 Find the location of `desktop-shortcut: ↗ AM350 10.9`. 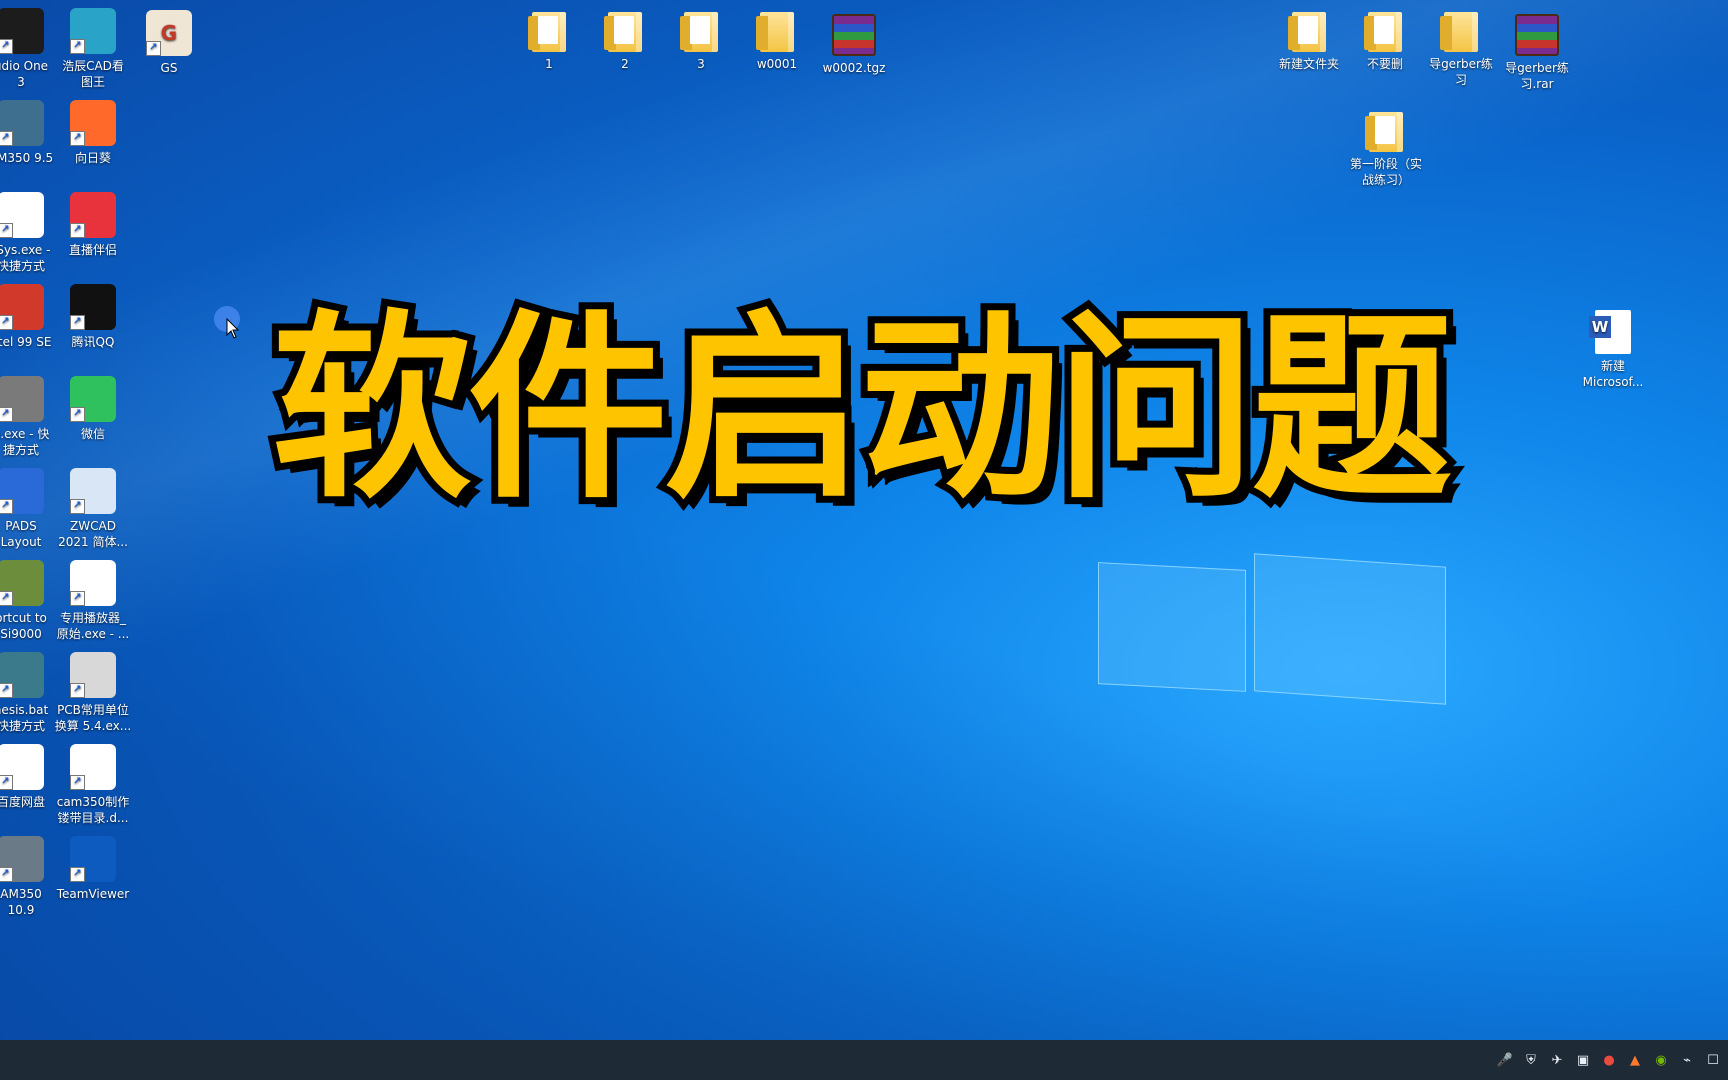

desktop-shortcut: ↗ AM350 10.9 is located at coordinates (30, 877).